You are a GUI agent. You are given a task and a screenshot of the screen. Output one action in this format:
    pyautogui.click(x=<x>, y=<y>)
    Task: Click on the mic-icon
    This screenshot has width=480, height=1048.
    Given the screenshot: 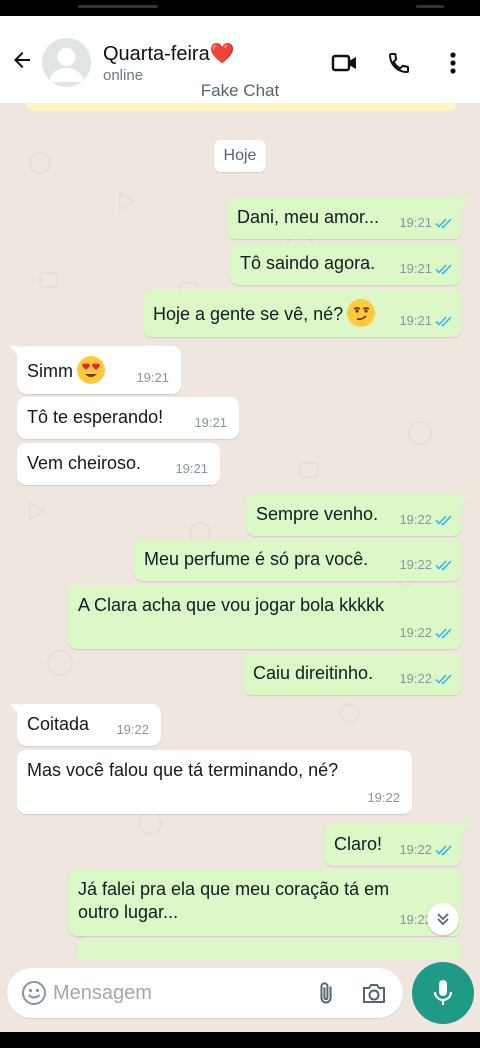 What is the action you would take?
    pyautogui.click(x=443, y=992)
    